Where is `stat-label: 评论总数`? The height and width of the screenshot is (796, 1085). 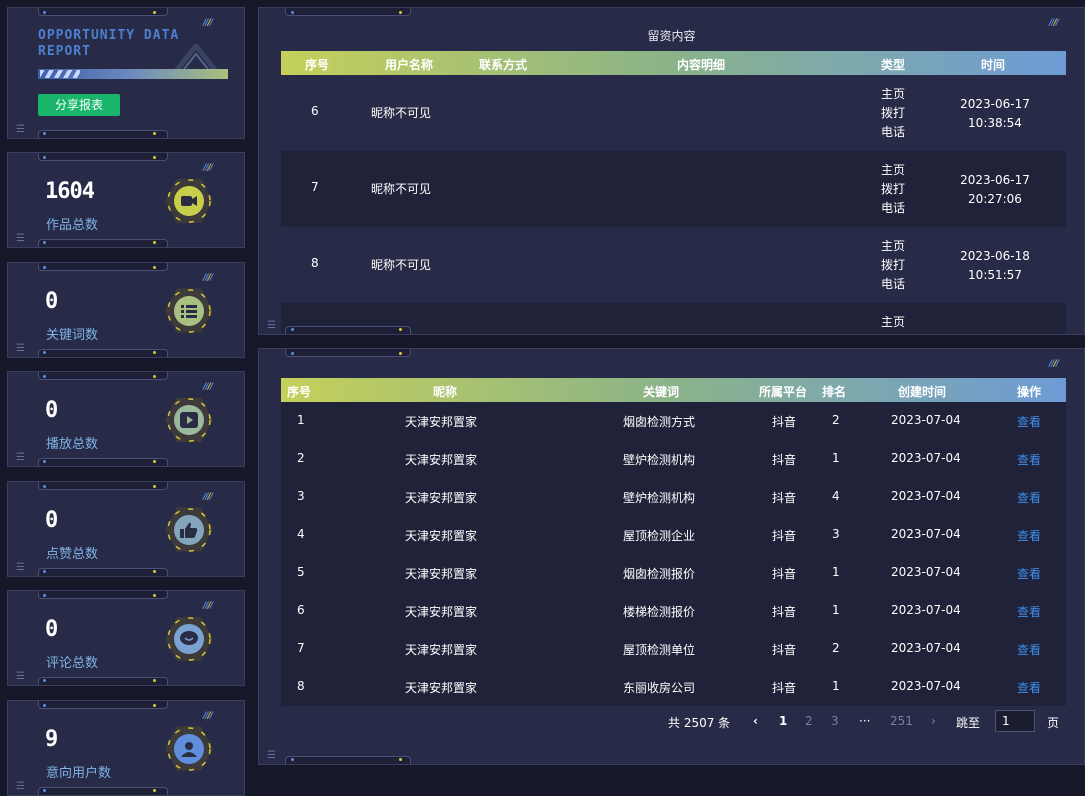 stat-label: 评论总数 is located at coordinates (72, 663).